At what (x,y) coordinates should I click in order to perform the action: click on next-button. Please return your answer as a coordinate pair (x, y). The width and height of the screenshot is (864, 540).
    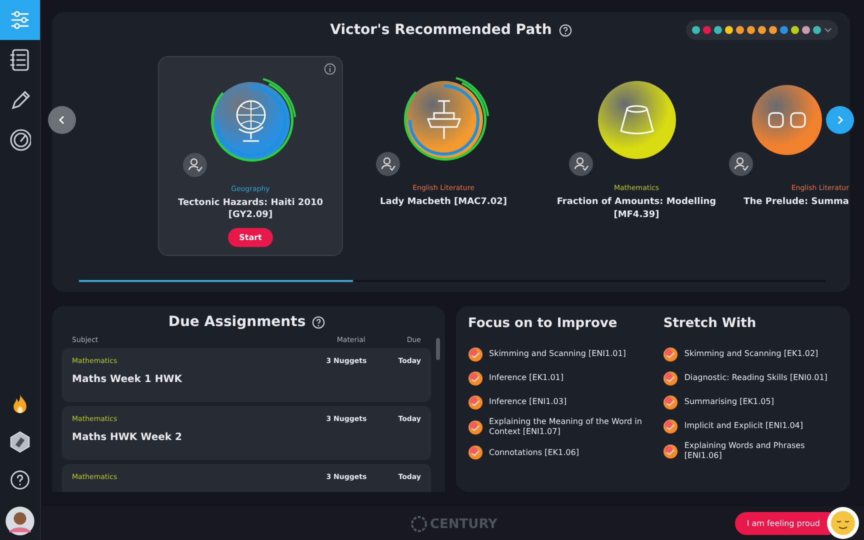
    Looking at the image, I should click on (840, 120).